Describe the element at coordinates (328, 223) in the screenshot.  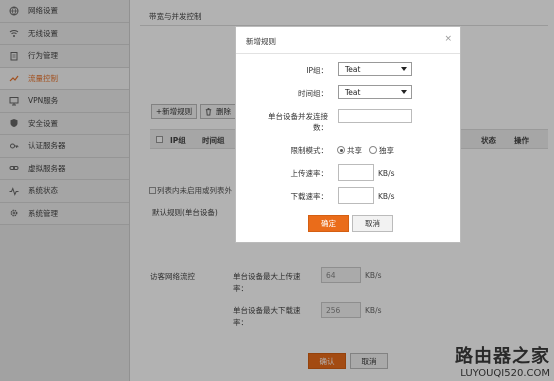
I see `dialog-confirm-button: 确定` at that location.